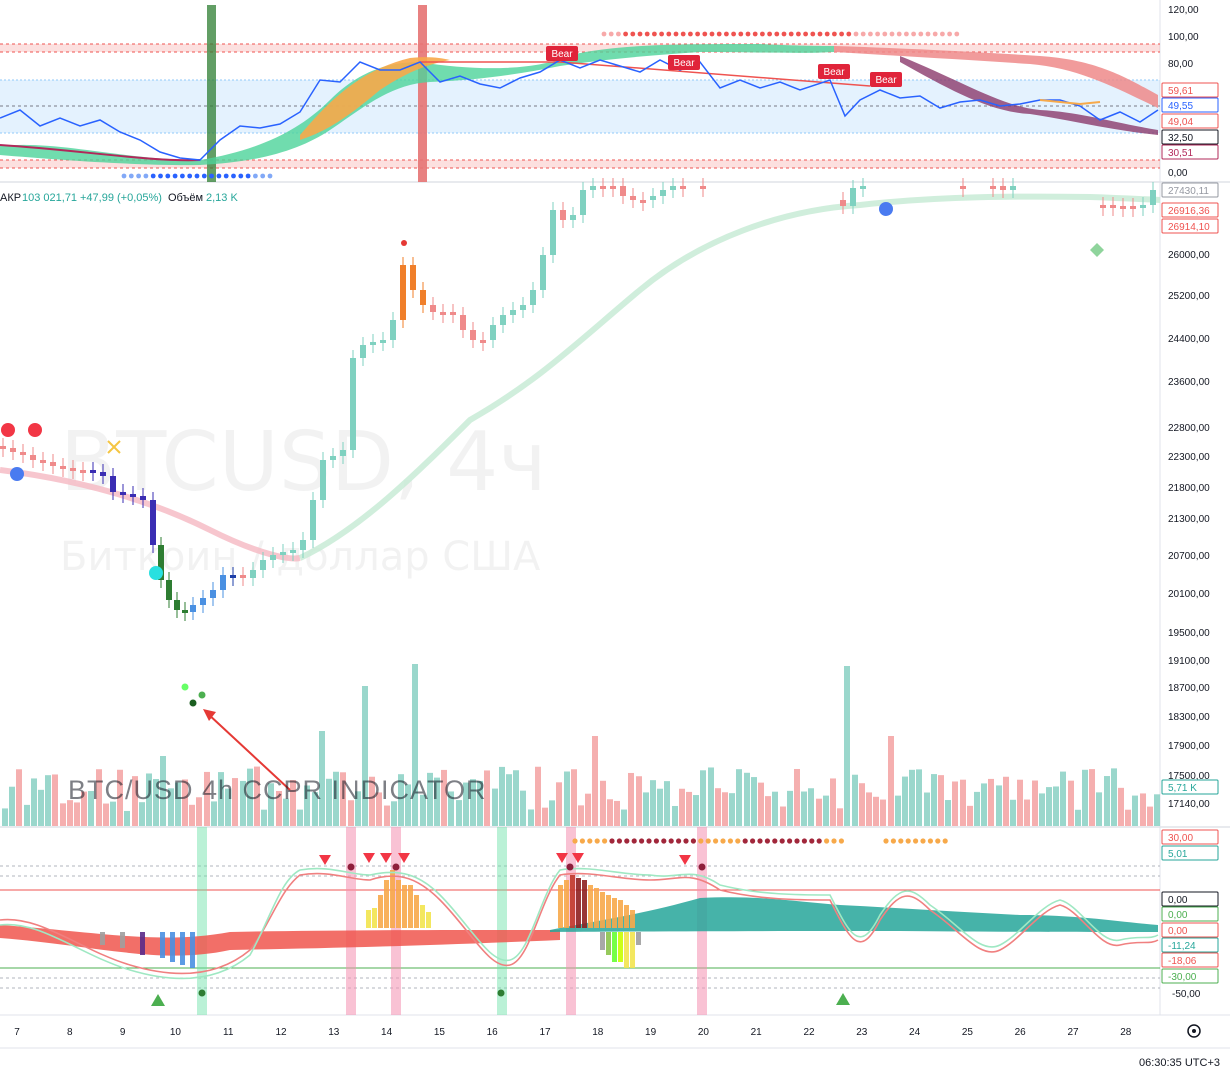 The height and width of the screenshot is (1080, 1230). I want to click on value-tag-label: 30,51, so click(1180, 153).